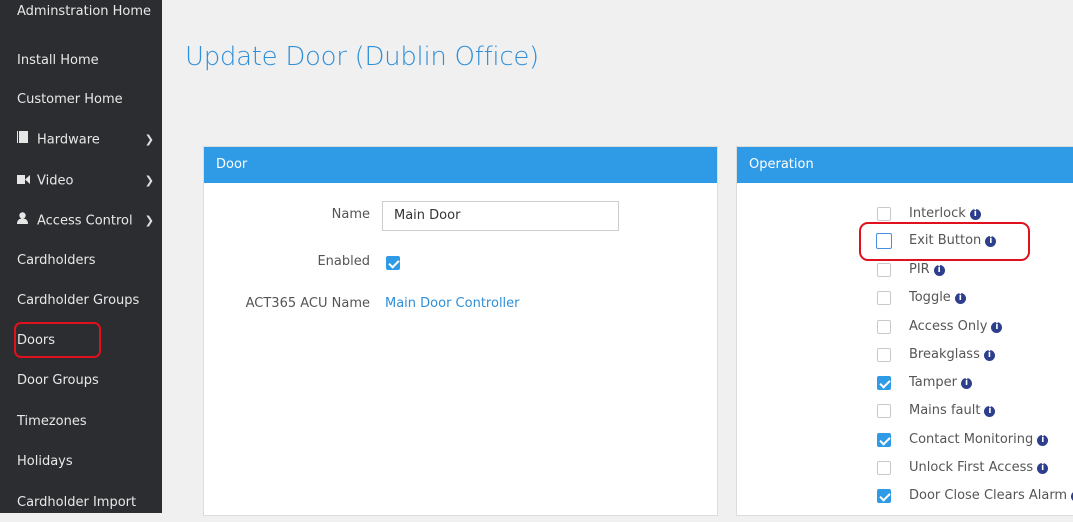 This screenshot has height=522, width=1073. I want to click on page-title: Update Door (Dublin Office), so click(362, 57).